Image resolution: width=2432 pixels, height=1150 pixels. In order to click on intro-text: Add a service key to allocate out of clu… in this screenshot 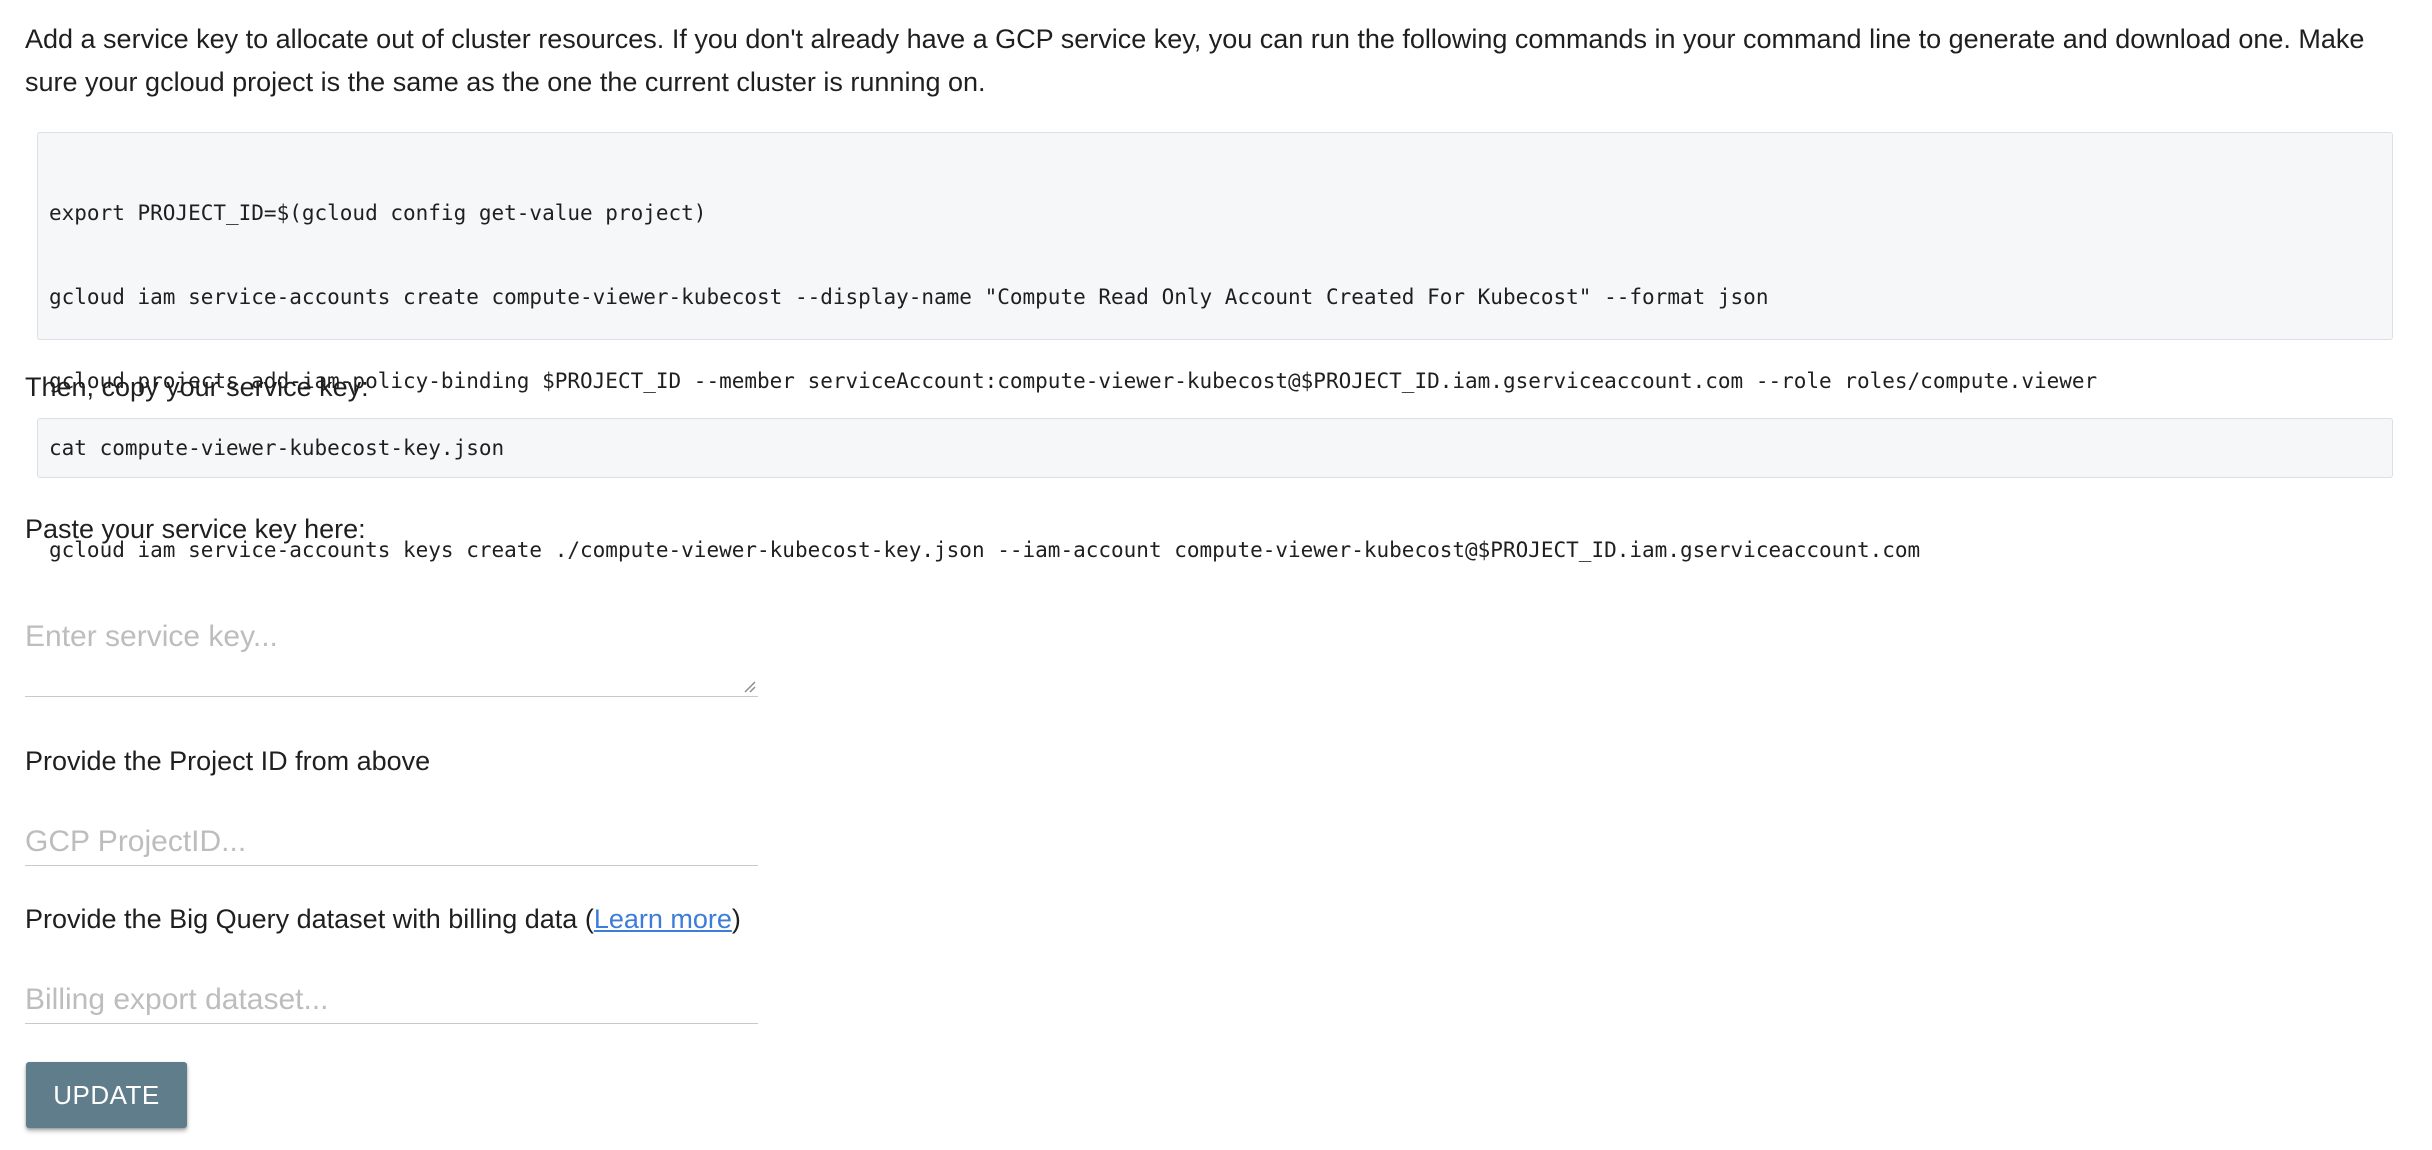, I will do `click(1195, 60)`.